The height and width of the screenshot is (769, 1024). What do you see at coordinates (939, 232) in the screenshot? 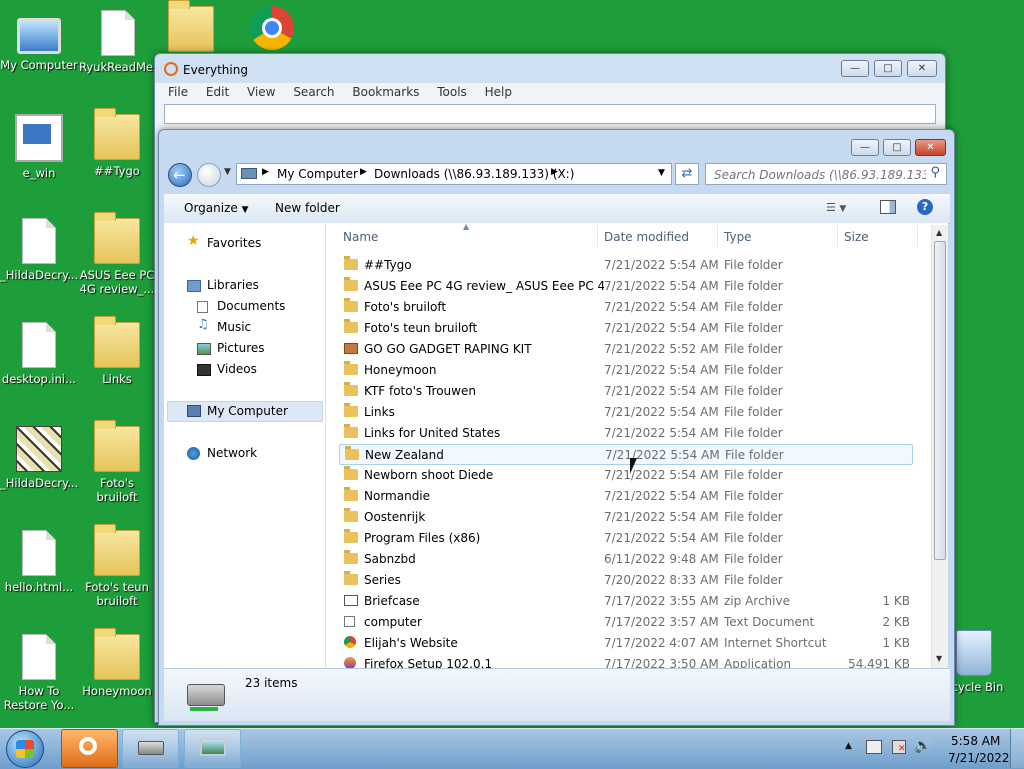
I see `scroll-up-arrow-icon: ▲` at bounding box center [939, 232].